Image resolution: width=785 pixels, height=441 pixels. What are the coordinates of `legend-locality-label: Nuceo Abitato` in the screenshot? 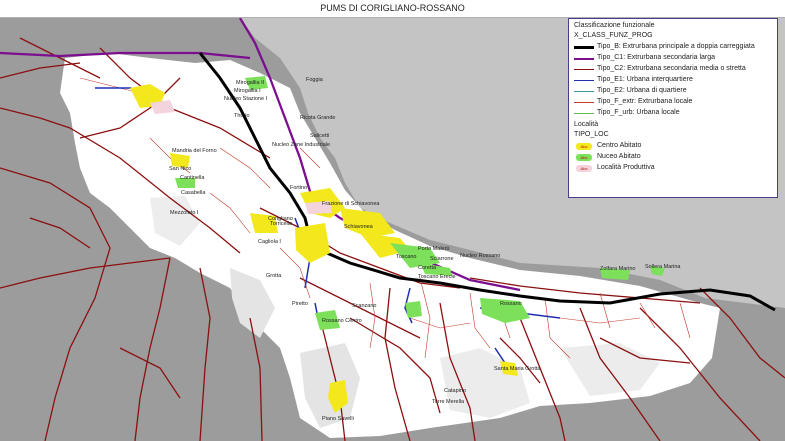 It's located at (619, 157).